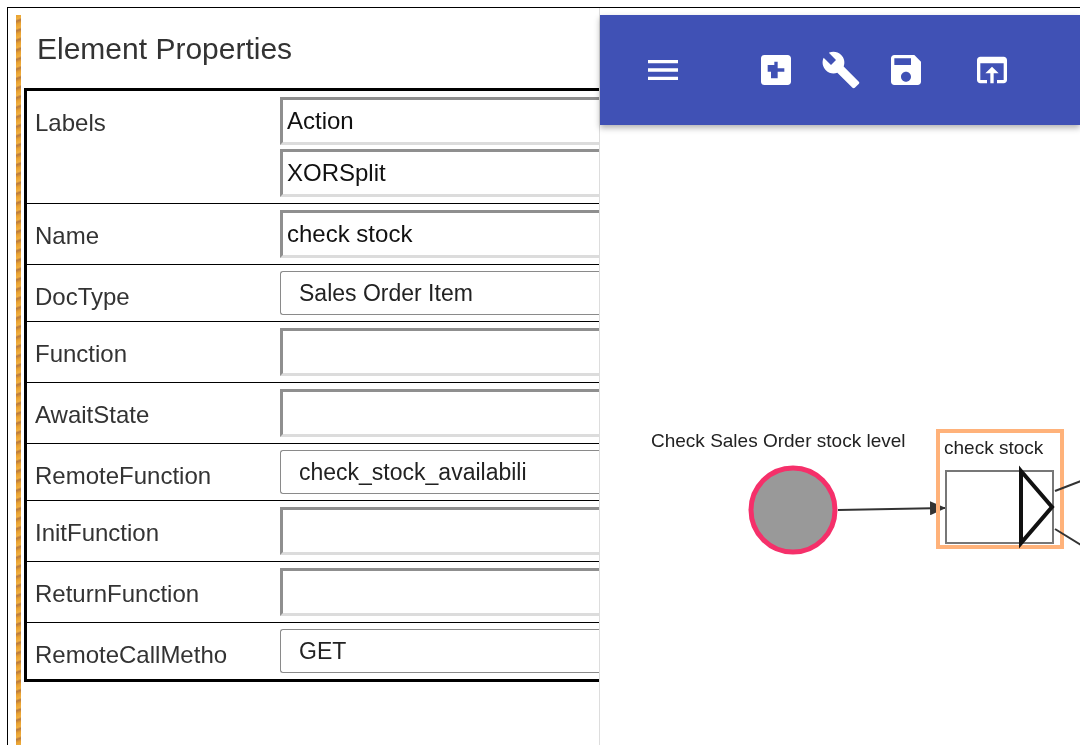 The width and height of the screenshot is (1080, 745). Describe the element at coordinates (81, 354) in the screenshot. I see `property-label: Function` at that location.